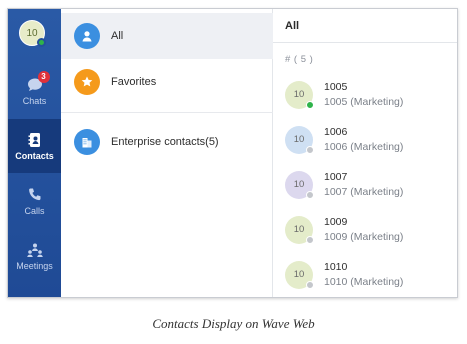 This screenshot has width=467, height=344. I want to click on contact-row: 10 1010 1010 (Marketing), so click(365, 274).